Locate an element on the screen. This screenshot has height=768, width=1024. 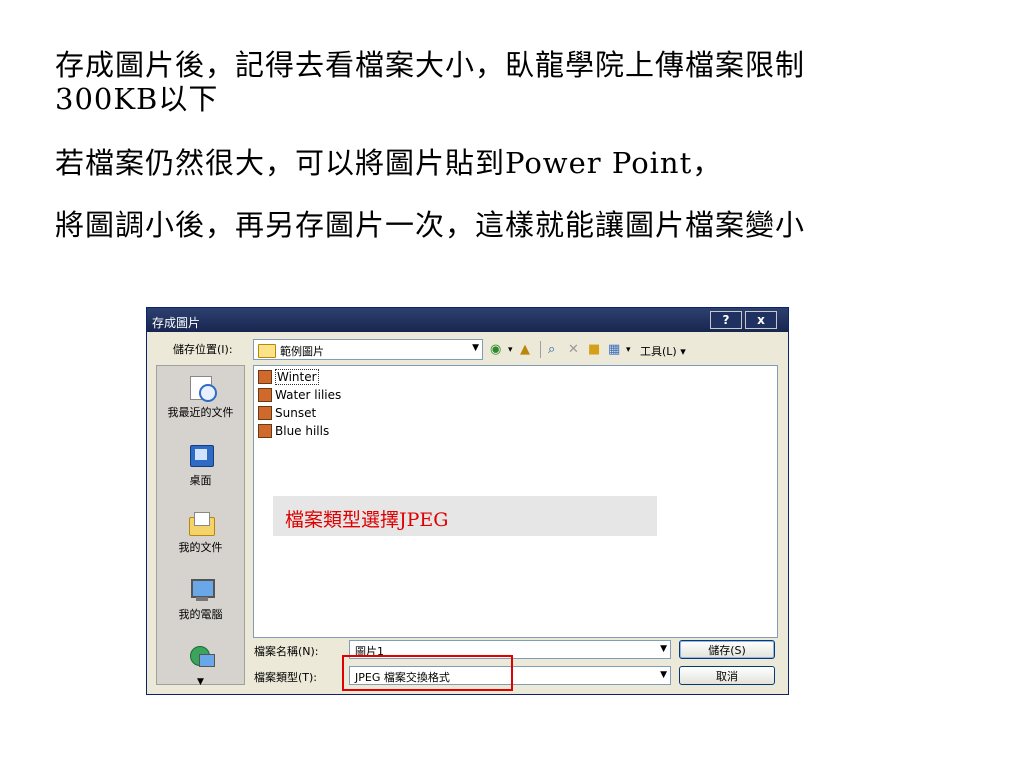
instruction-line-4: 將圖調小後，再另存圖片一次，這樣就能讓圖片檔案變小 is located at coordinates (430, 225).